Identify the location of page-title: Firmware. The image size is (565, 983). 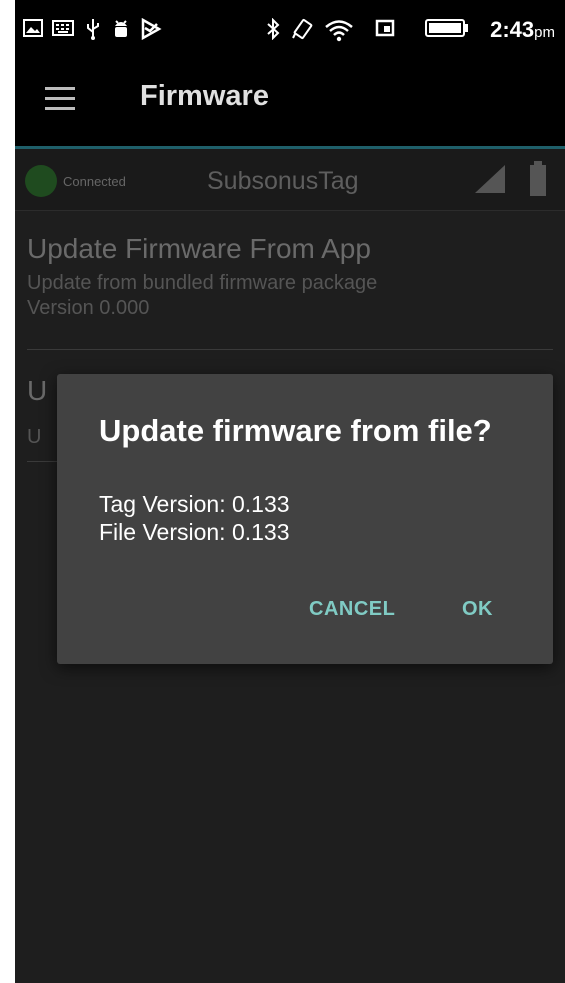
(204, 96).